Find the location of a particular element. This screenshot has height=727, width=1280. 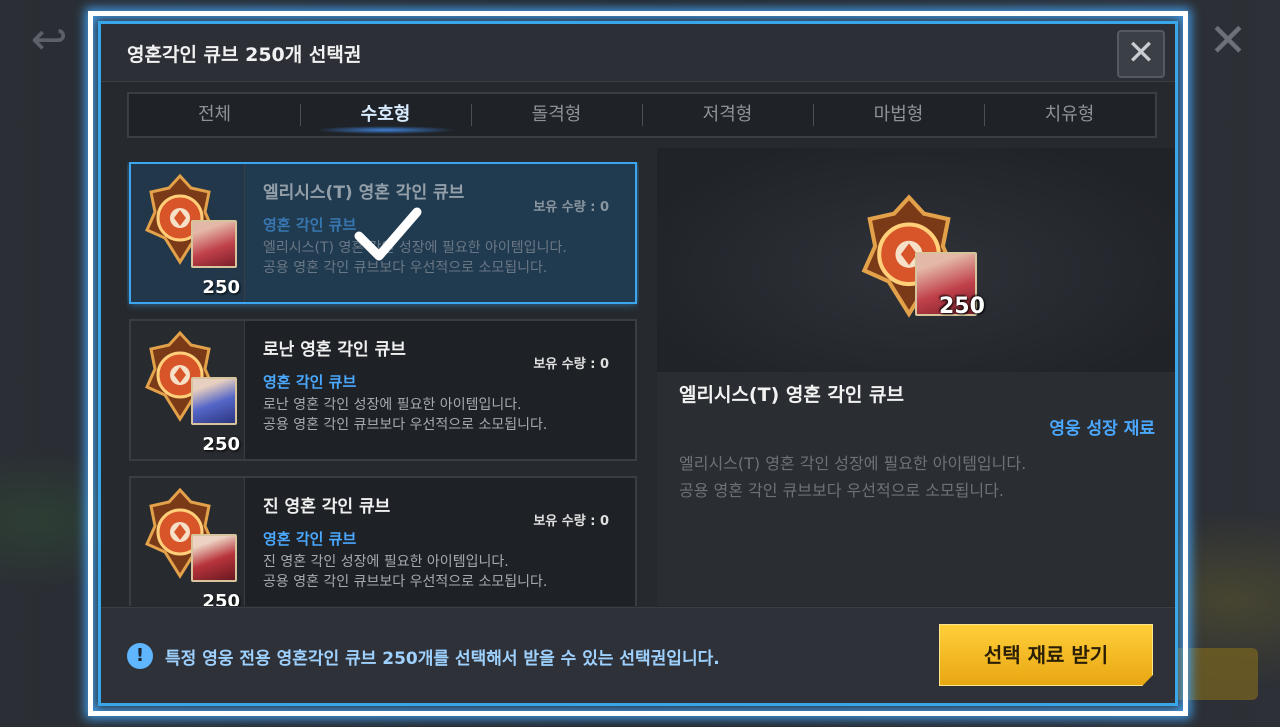

close-button: ✕ is located at coordinates (1141, 54).